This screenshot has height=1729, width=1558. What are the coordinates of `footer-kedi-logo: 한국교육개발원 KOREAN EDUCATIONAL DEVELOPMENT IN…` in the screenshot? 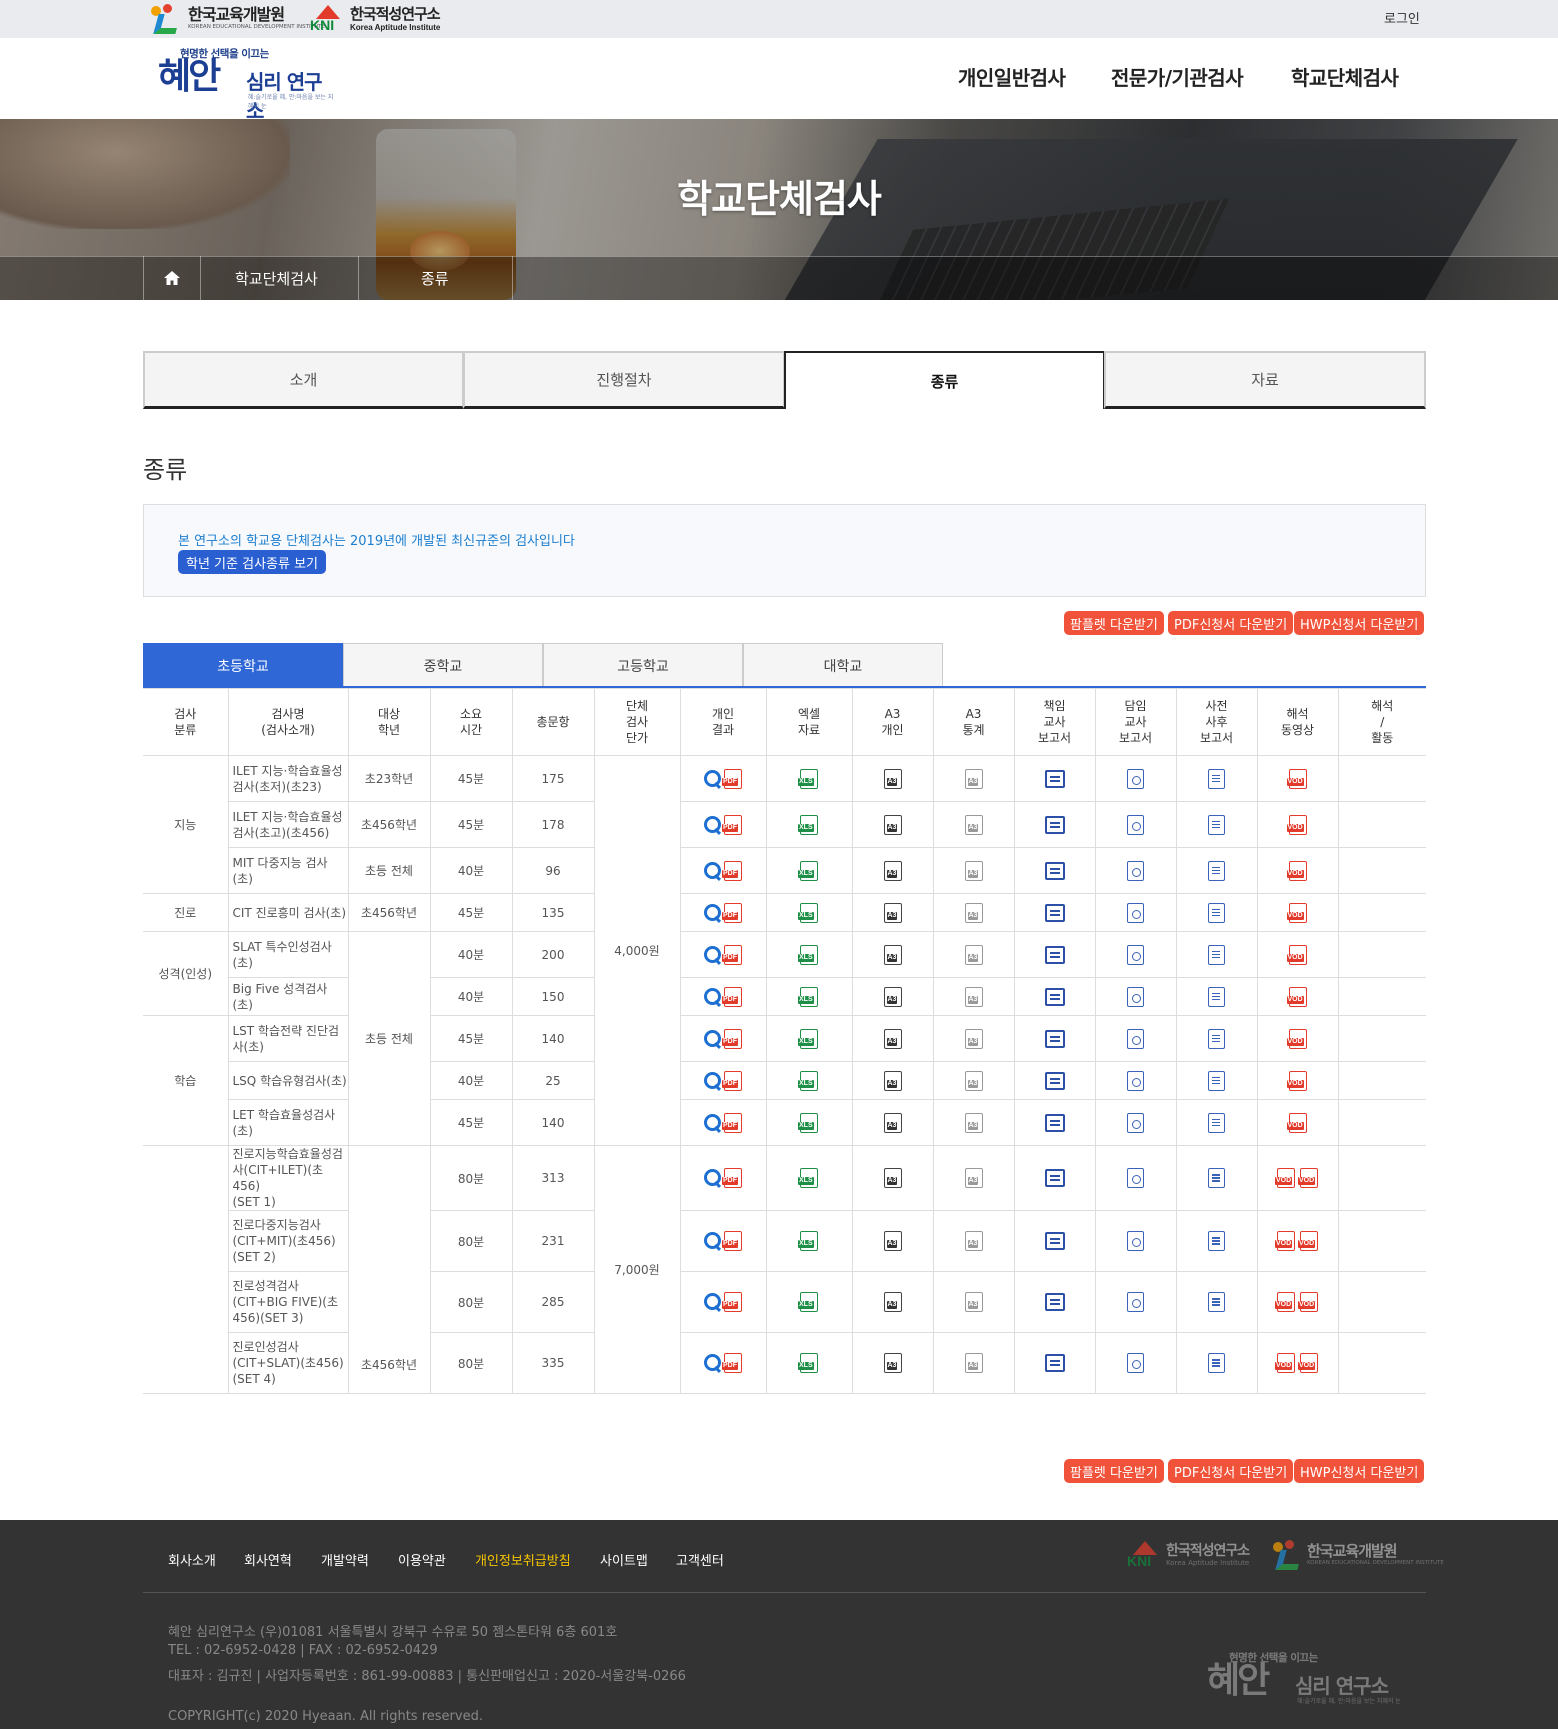 It's located at (1357, 1555).